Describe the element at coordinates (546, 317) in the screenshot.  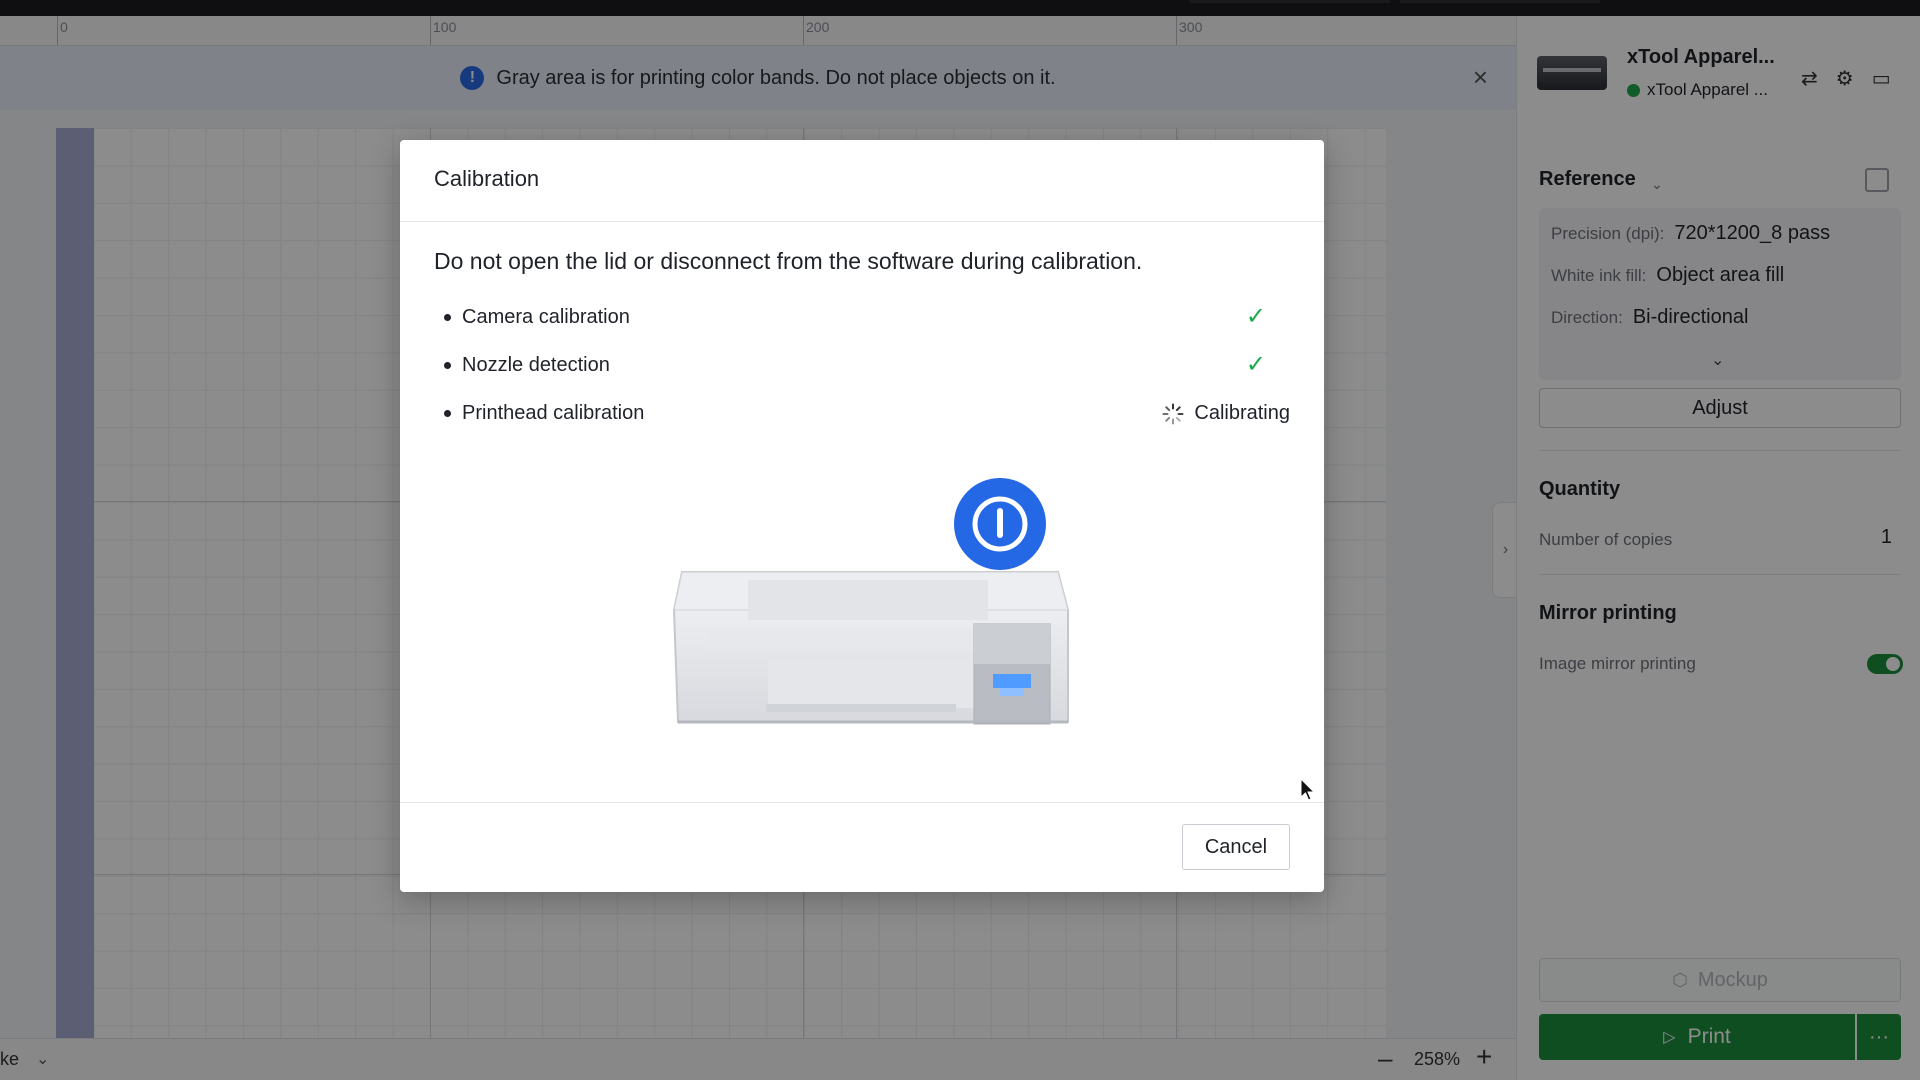
I see `step-label: Camera calibration` at that location.